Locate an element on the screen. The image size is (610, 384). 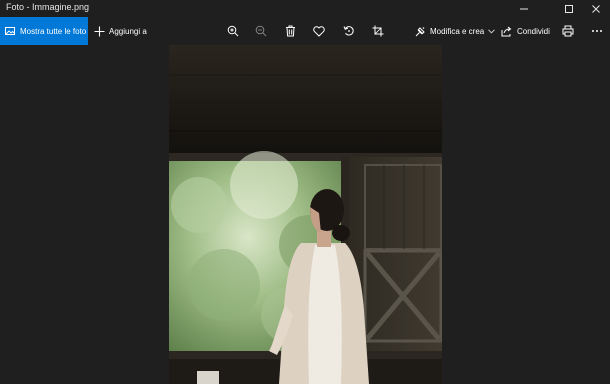
add-to-label: Aggiungi a is located at coordinates (128, 31).